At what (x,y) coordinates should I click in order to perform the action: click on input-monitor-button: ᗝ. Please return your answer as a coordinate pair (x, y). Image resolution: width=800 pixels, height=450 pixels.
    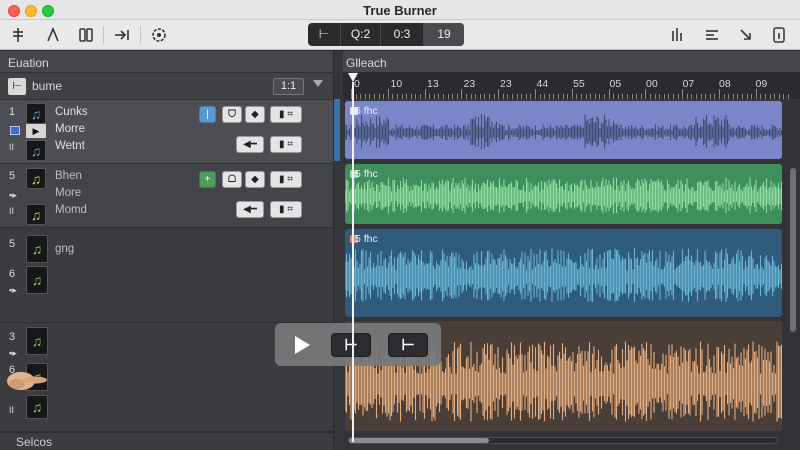
    Looking at the image, I should click on (232, 179).